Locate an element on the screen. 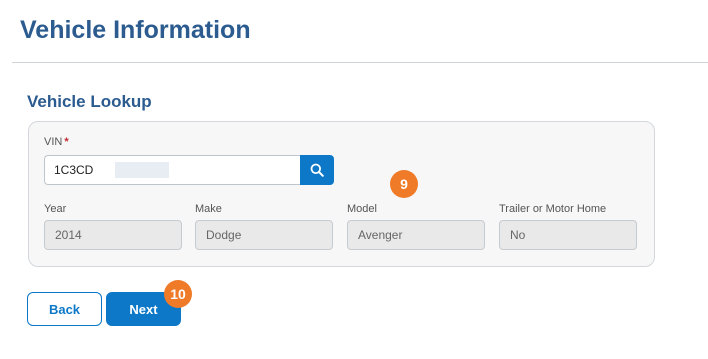 The image size is (708, 359). header-divider is located at coordinates (360, 62).